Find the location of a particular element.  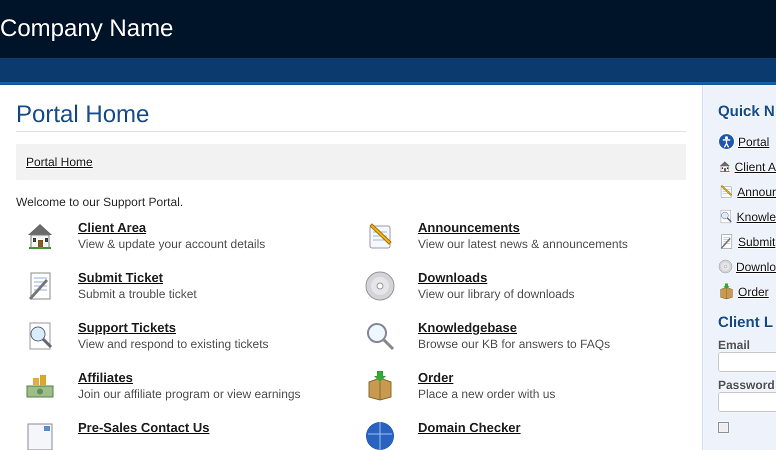

field-label: Email is located at coordinates (735, 345).